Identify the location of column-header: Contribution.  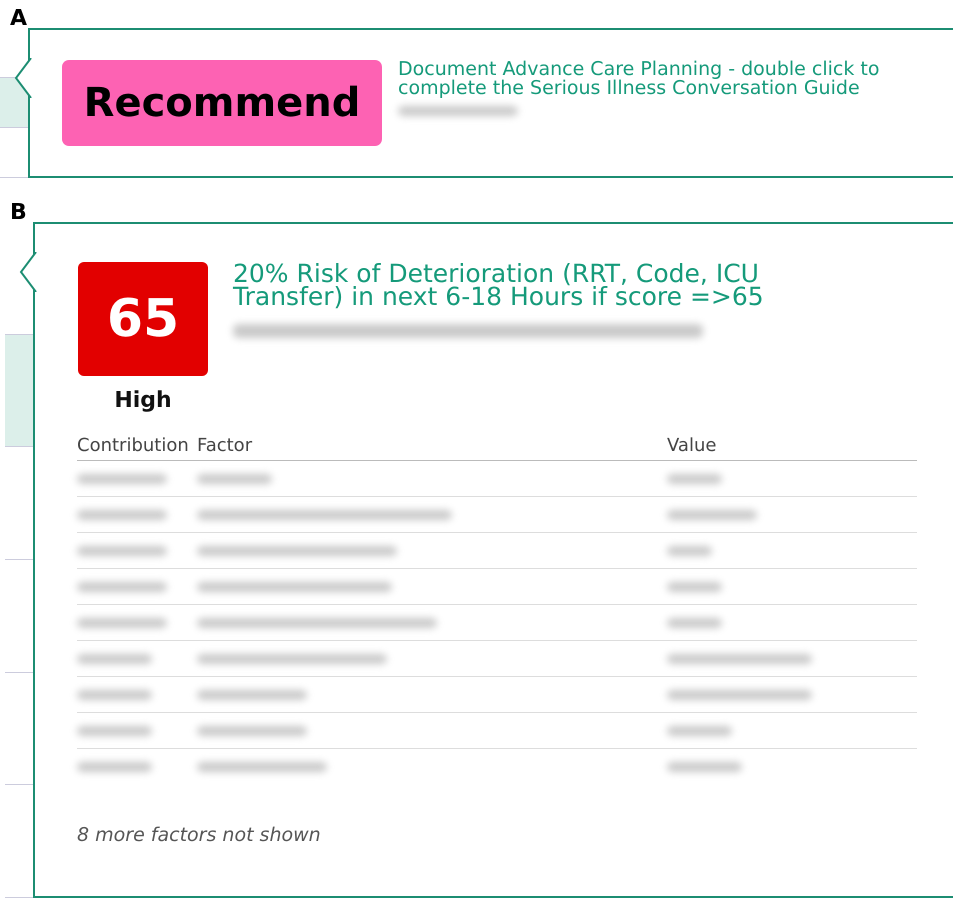
(133, 445).